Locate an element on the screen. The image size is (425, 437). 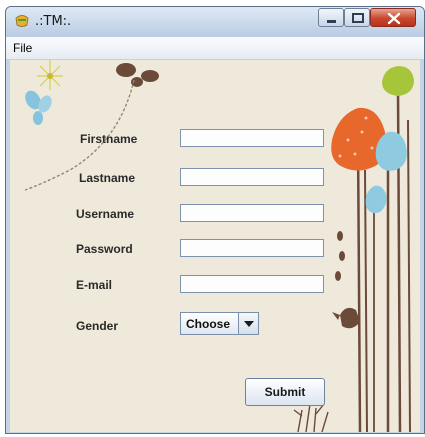
username-input is located at coordinates (252, 214).